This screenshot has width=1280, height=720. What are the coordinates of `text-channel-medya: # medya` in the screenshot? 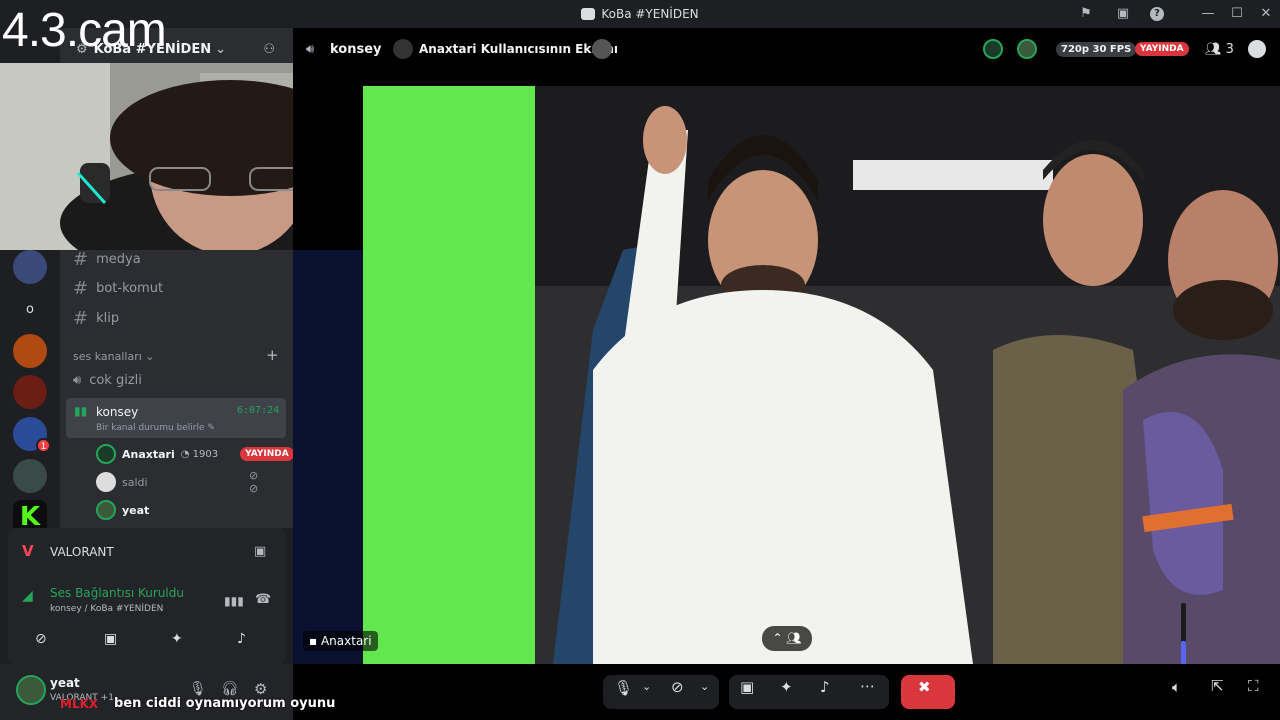 It's located at (107, 259).